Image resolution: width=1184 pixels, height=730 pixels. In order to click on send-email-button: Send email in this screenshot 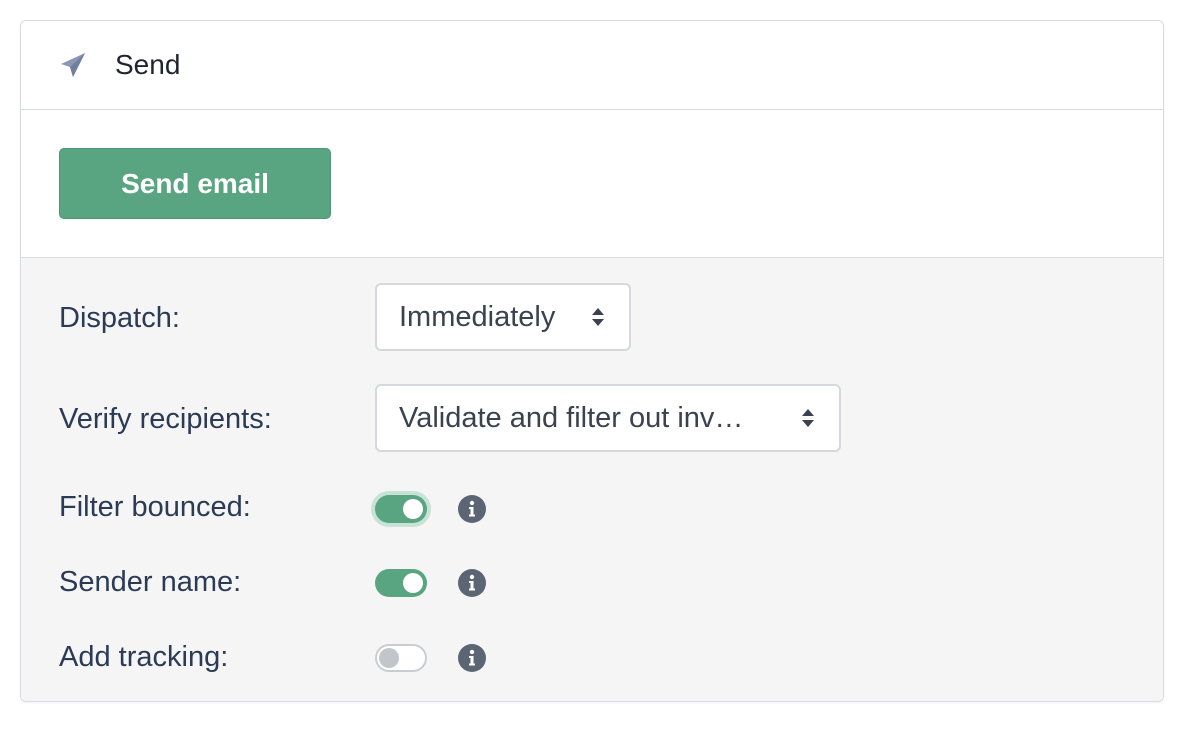, I will do `click(195, 183)`.